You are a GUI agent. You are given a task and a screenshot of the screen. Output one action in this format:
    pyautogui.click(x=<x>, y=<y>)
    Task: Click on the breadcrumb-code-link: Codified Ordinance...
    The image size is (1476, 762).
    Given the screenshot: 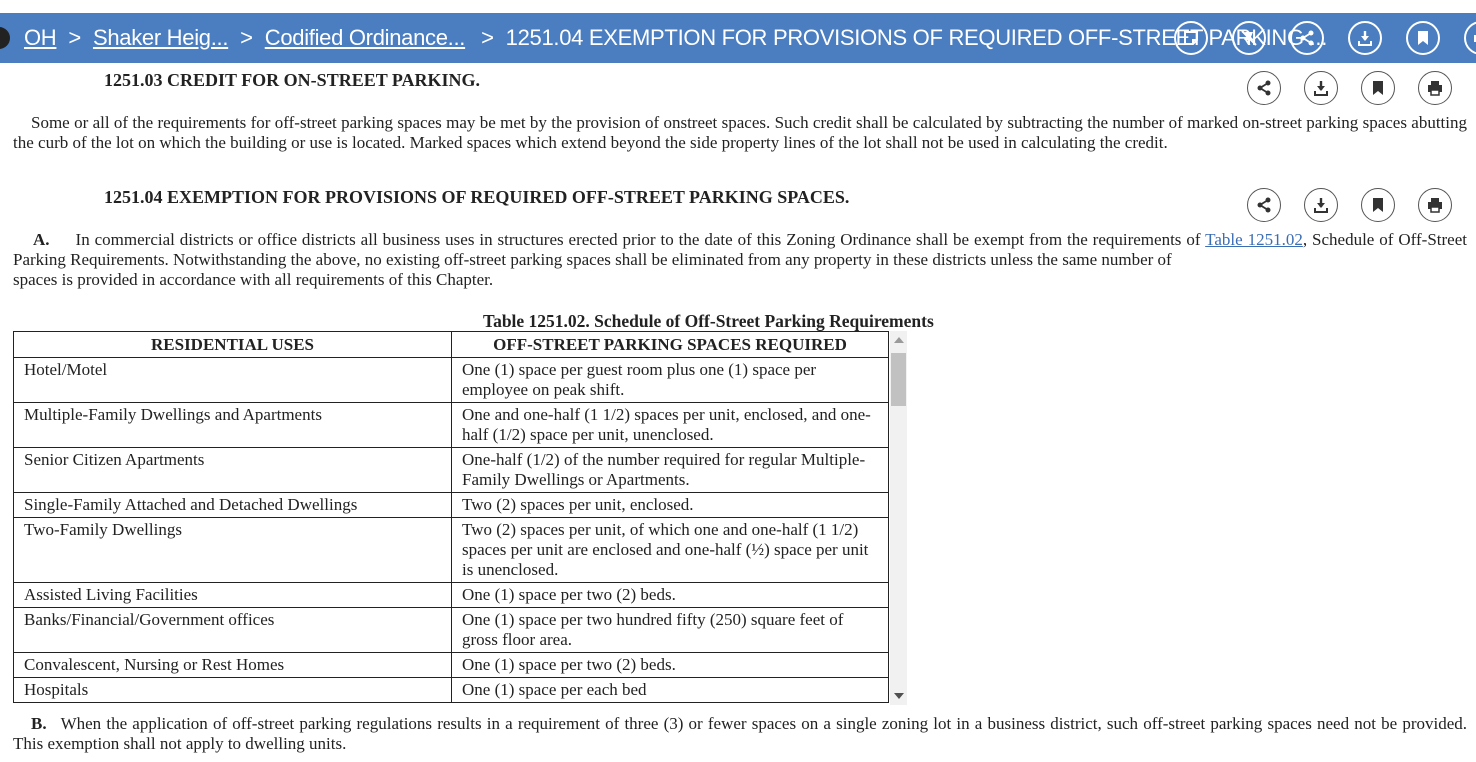 What is the action you would take?
    pyautogui.click(x=365, y=38)
    